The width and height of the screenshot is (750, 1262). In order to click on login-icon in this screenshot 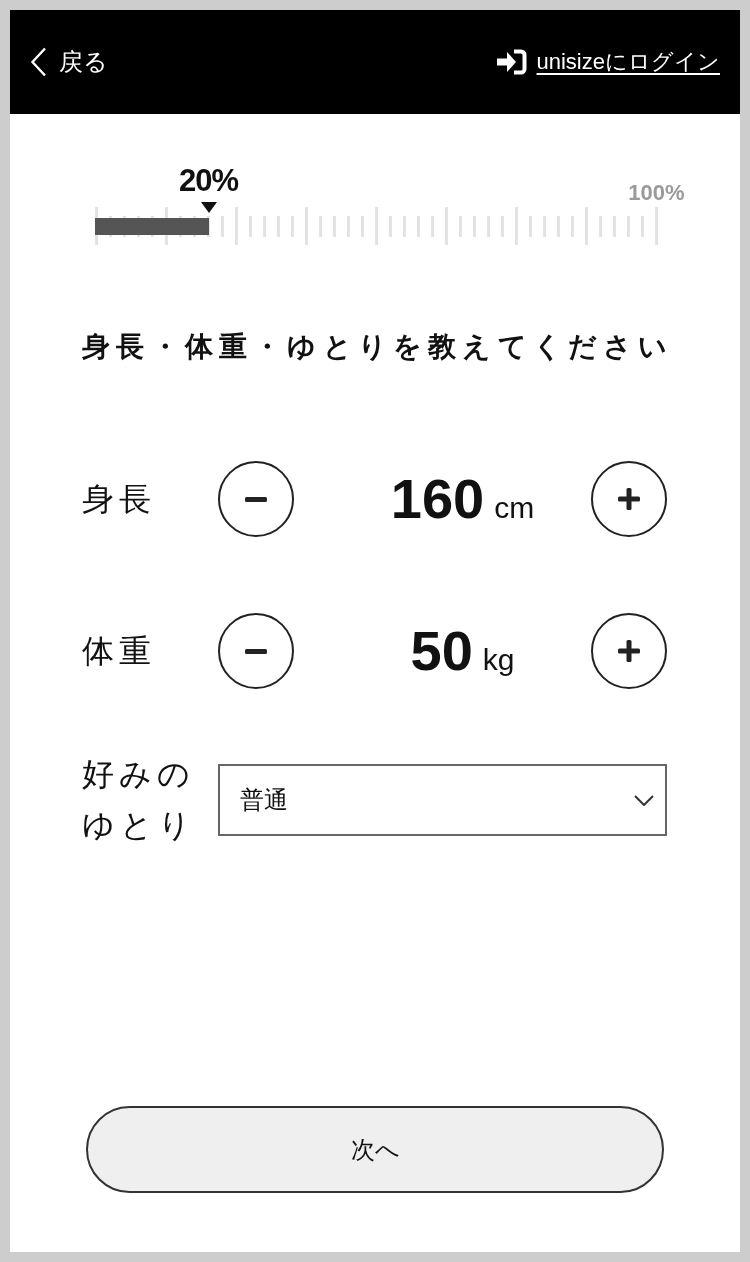, I will do `click(511, 62)`.